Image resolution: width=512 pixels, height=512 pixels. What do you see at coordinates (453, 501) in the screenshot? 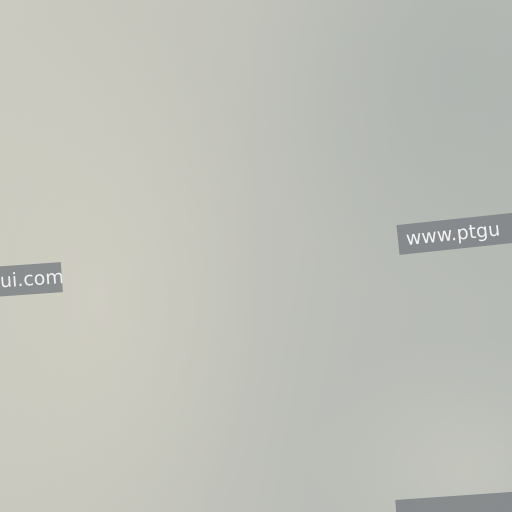
I see `watermark-bottom` at bounding box center [453, 501].